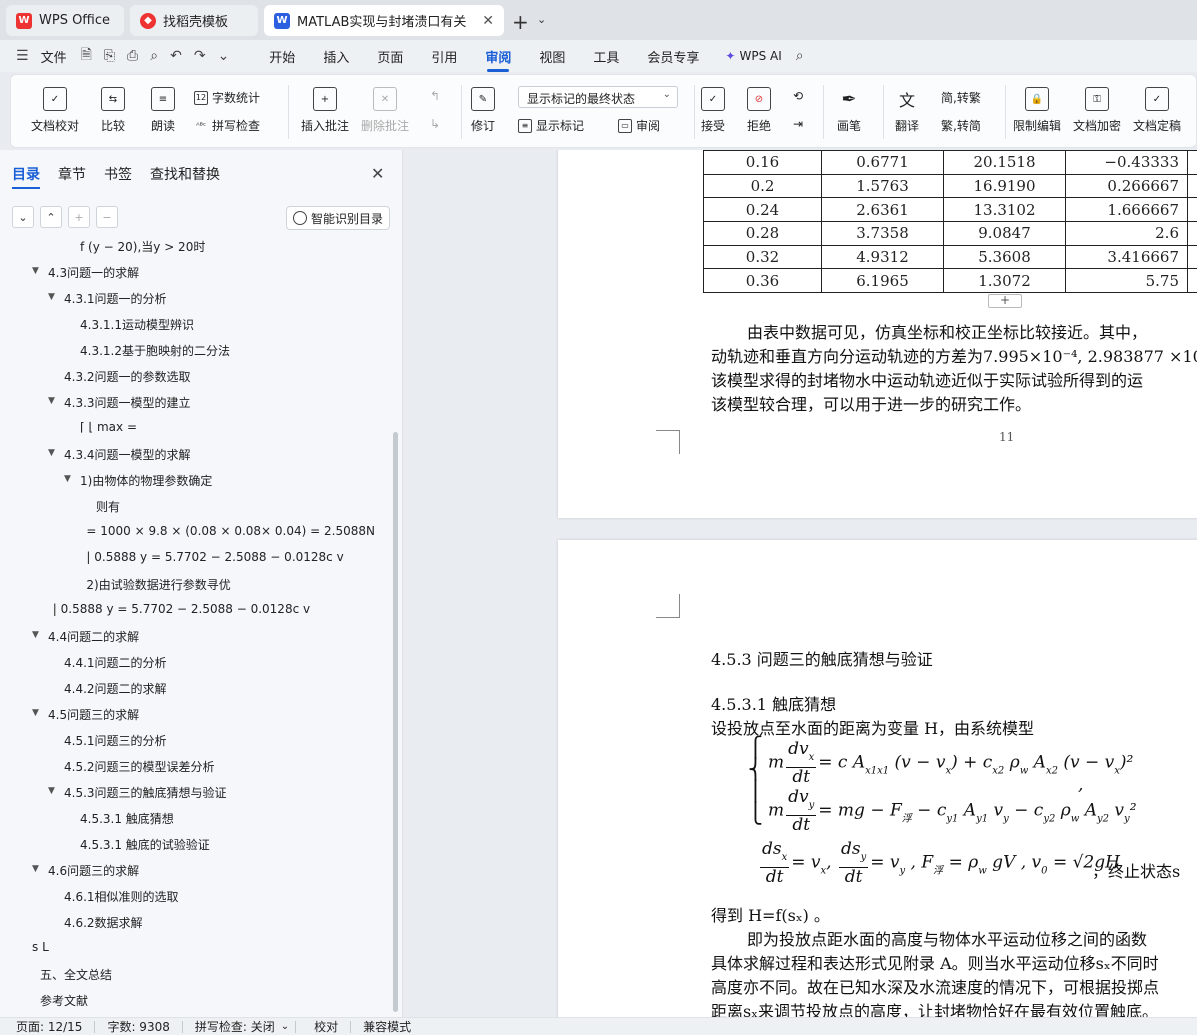  What do you see at coordinates (115, 740) in the screenshot?
I see `toc-item: 4.5.1问题三的分析` at bounding box center [115, 740].